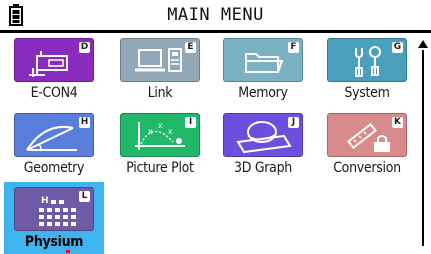 This screenshot has height=254, width=431. What do you see at coordinates (397, 47) in the screenshot?
I see `shortcut-key-badge: G` at bounding box center [397, 47].